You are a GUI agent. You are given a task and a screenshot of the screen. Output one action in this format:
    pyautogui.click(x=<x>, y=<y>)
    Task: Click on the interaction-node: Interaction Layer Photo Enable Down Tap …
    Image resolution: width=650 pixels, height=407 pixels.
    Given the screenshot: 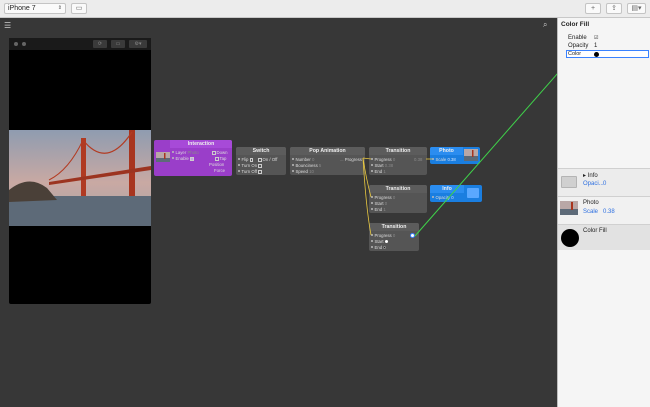 What is the action you would take?
    pyautogui.click(x=193, y=158)
    